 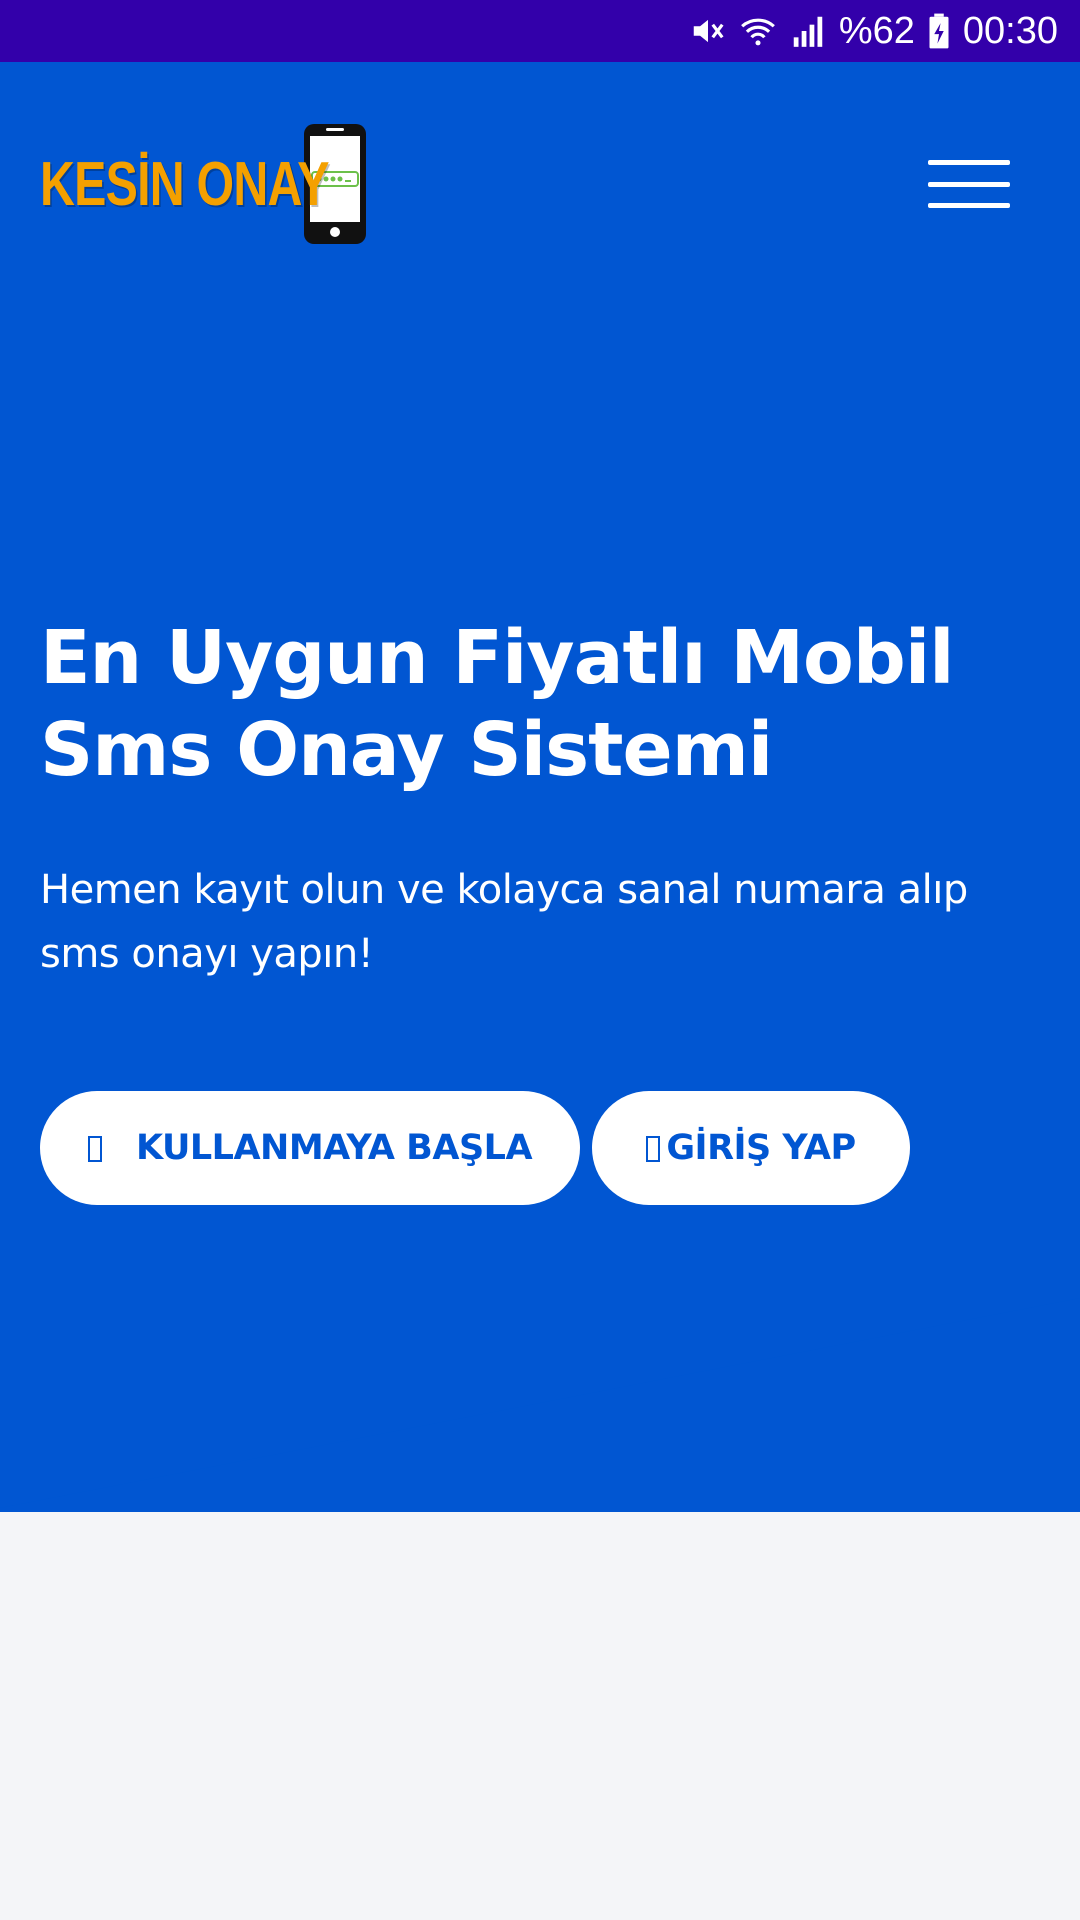 What do you see at coordinates (540, 1399) in the screenshot?
I see `hero-diagonal-edge` at bounding box center [540, 1399].